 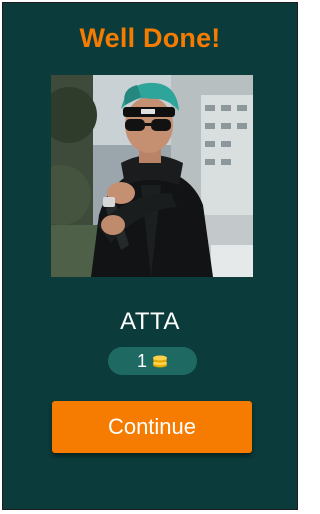 What do you see at coordinates (152, 361) in the screenshot?
I see `coin-balance-badge: 1` at bounding box center [152, 361].